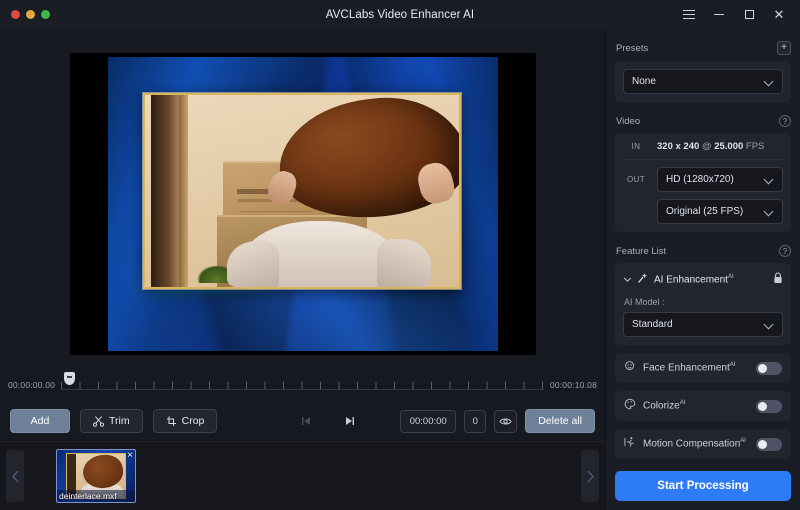 This screenshot has height=510, width=800. I want to click on start-processing-button: Start Processing, so click(703, 486).